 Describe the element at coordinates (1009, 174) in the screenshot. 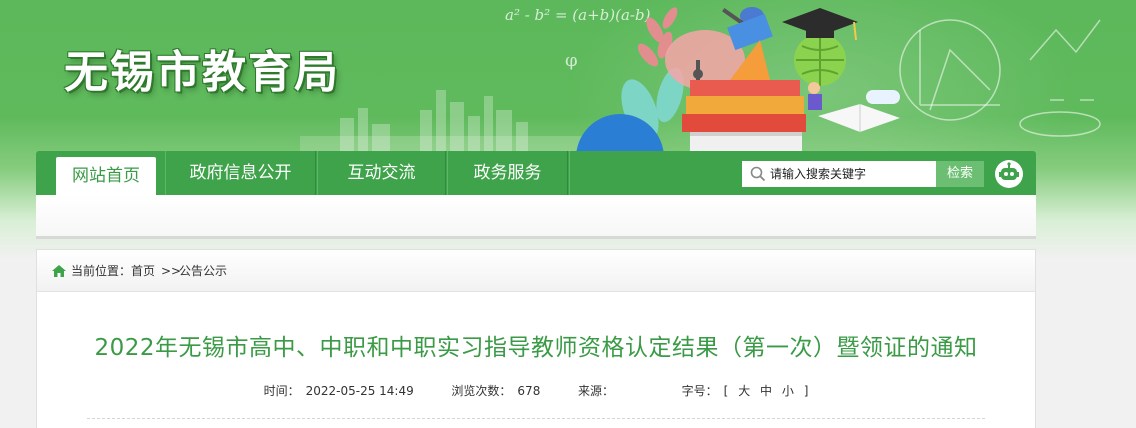

I see `robot-assistant-icon` at that location.